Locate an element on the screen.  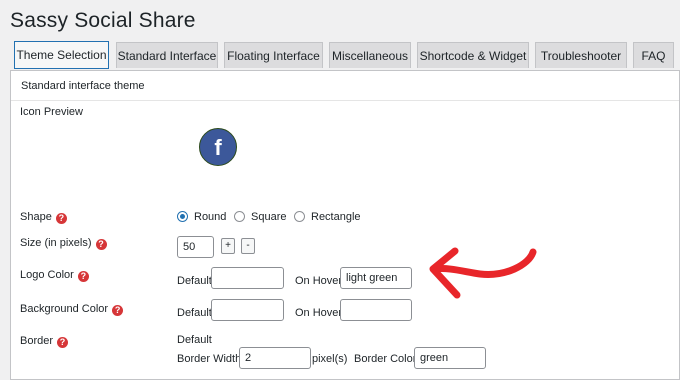
tab-miscellaneous: Miscellaneous is located at coordinates (370, 55).